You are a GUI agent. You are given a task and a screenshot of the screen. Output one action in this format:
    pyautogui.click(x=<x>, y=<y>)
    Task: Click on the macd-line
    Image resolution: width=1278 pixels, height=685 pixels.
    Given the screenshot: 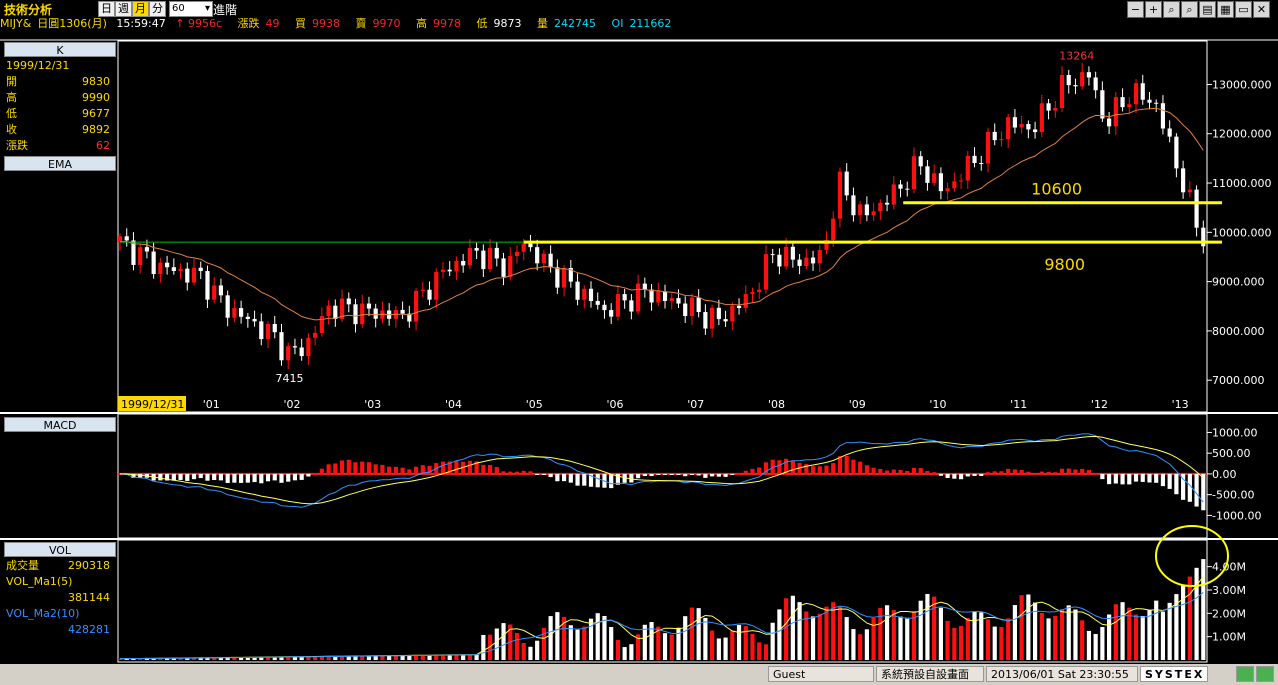 What is the action you would take?
    pyautogui.click(x=661, y=470)
    